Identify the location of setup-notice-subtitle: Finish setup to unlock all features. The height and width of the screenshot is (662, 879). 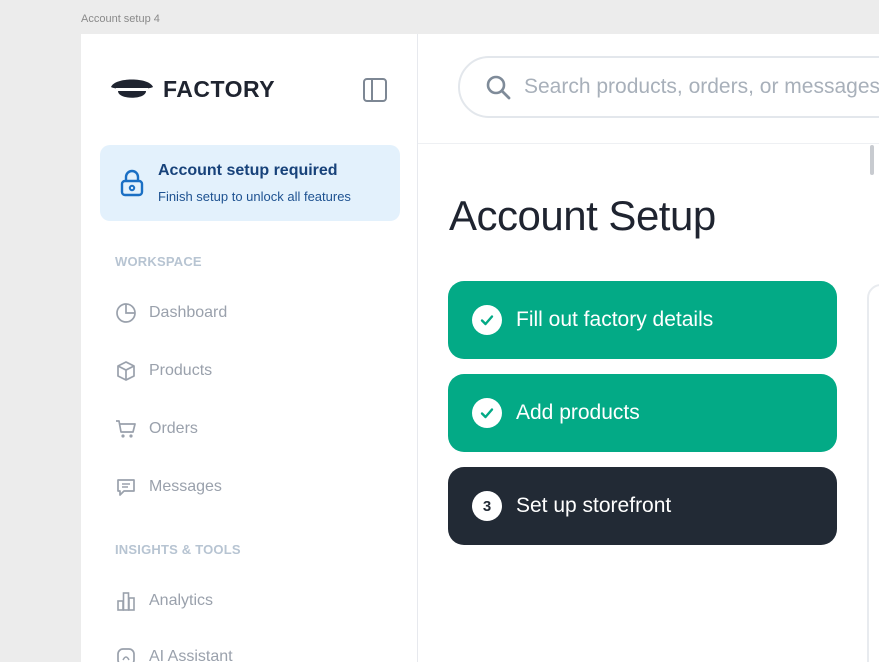
(254, 196).